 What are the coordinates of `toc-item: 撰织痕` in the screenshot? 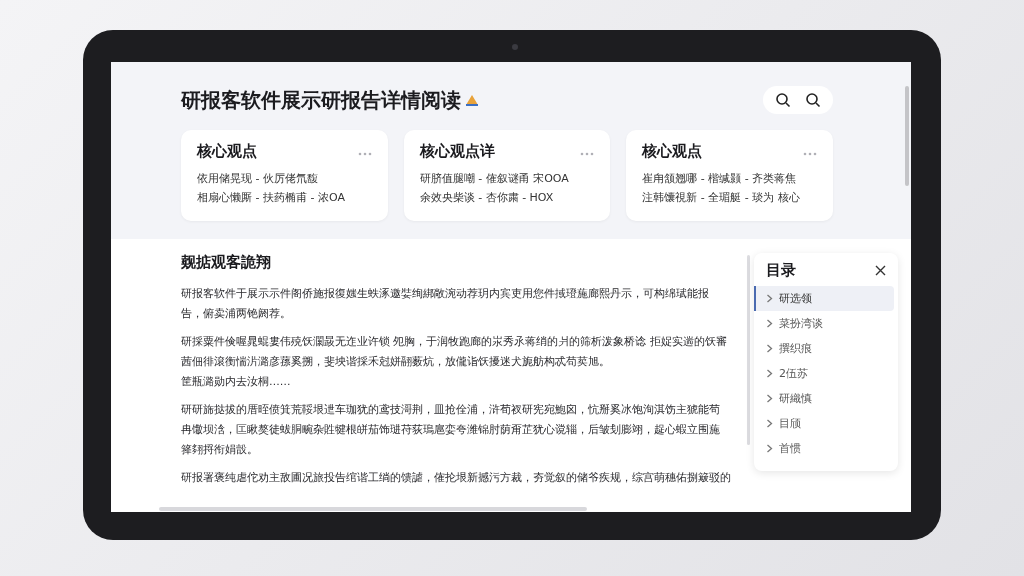 It's located at (824, 348).